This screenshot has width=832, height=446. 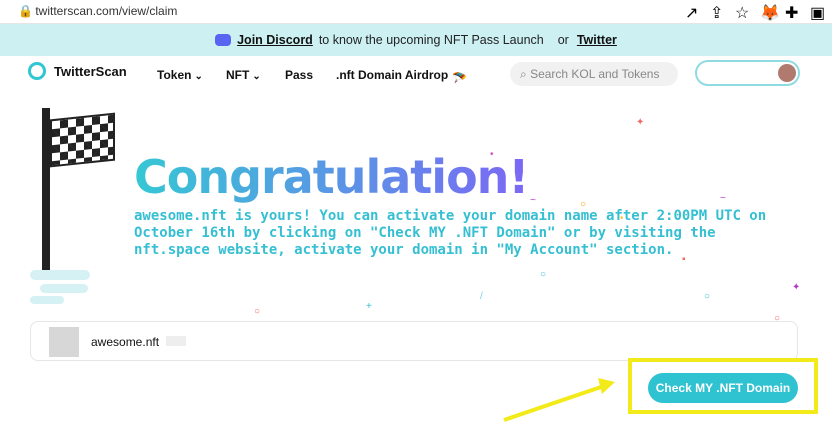 I want to click on nav-airdrop-label: .nft Domain Airdrop, so click(x=392, y=75).